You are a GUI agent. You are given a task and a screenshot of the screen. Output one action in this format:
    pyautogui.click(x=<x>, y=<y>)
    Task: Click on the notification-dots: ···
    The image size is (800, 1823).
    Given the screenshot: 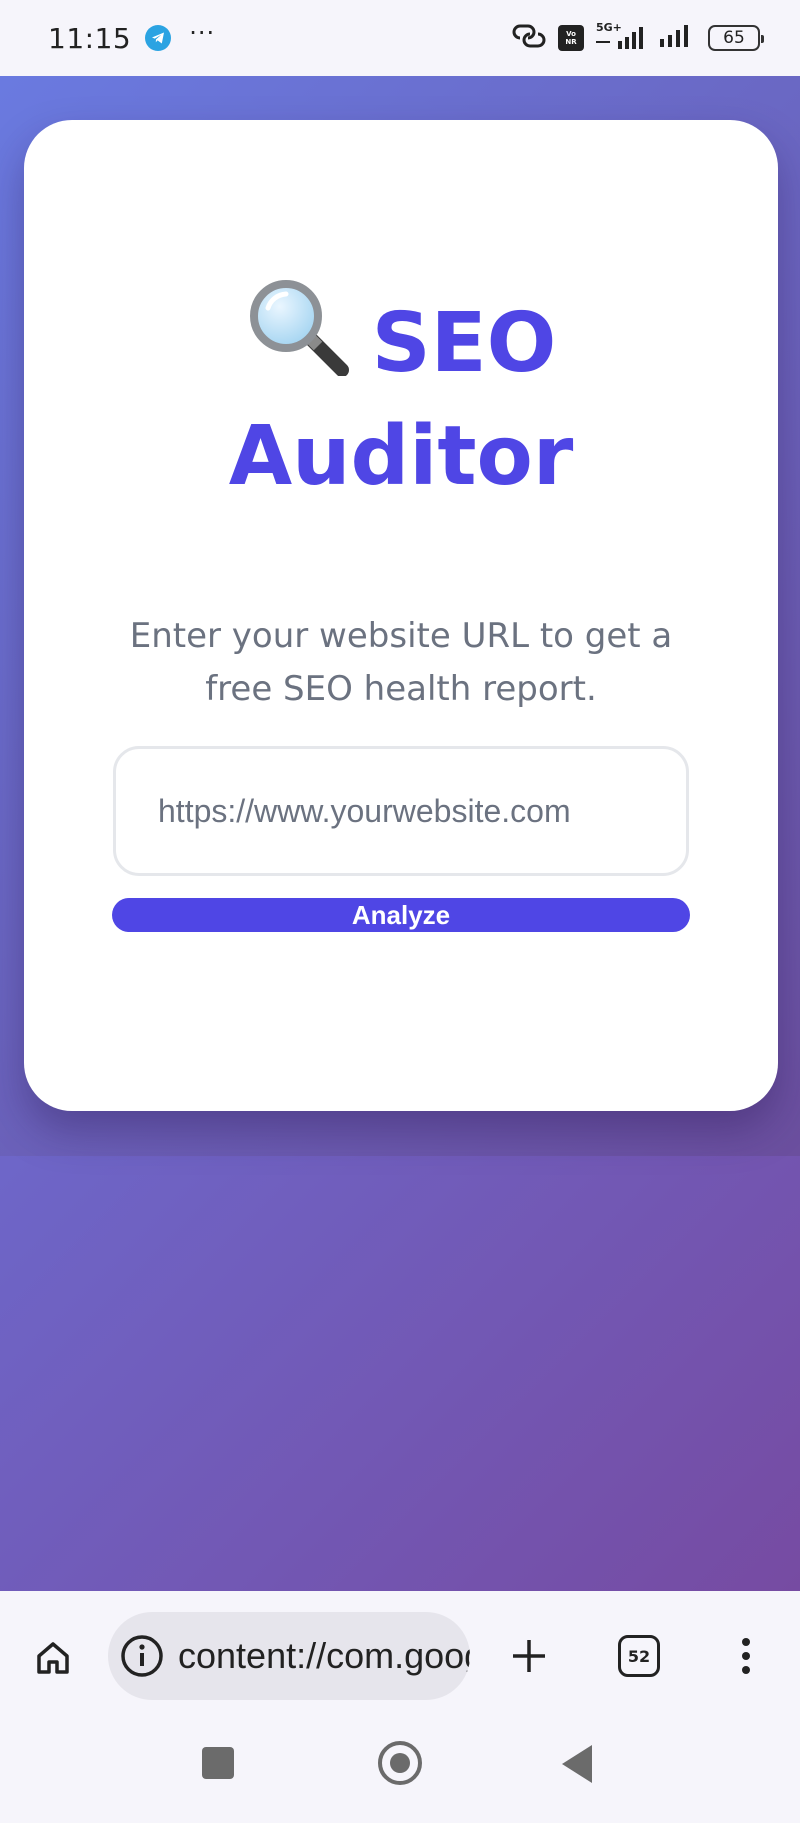 What is the action you would take?
    pyautogui.click(x=202, y=33)
    